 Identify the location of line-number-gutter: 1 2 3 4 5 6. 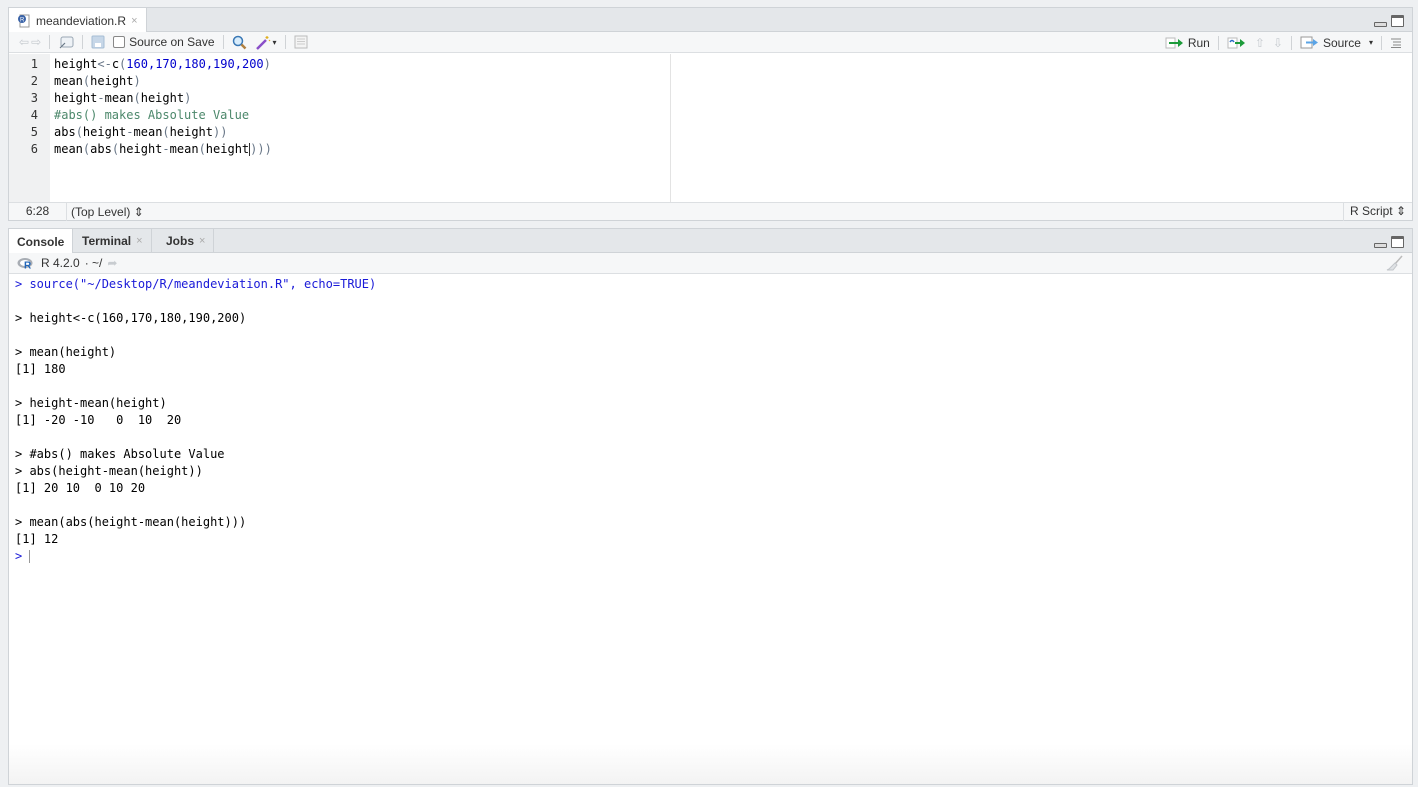
(29, 128).